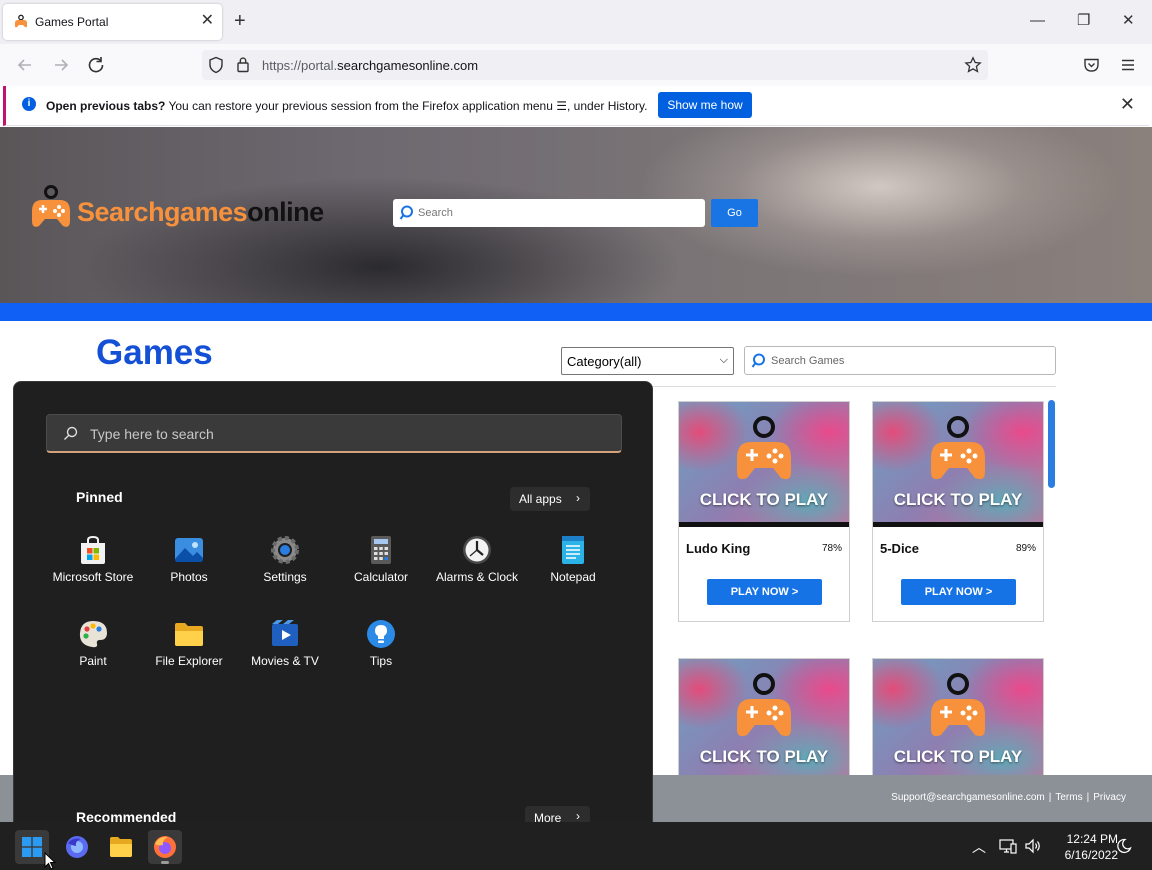 This screenshot has width=1152, height=870. What do you see at coordinates (1033, 846) in the screenshot?
I see `volume-icon` at bounding box center [1033, 846].